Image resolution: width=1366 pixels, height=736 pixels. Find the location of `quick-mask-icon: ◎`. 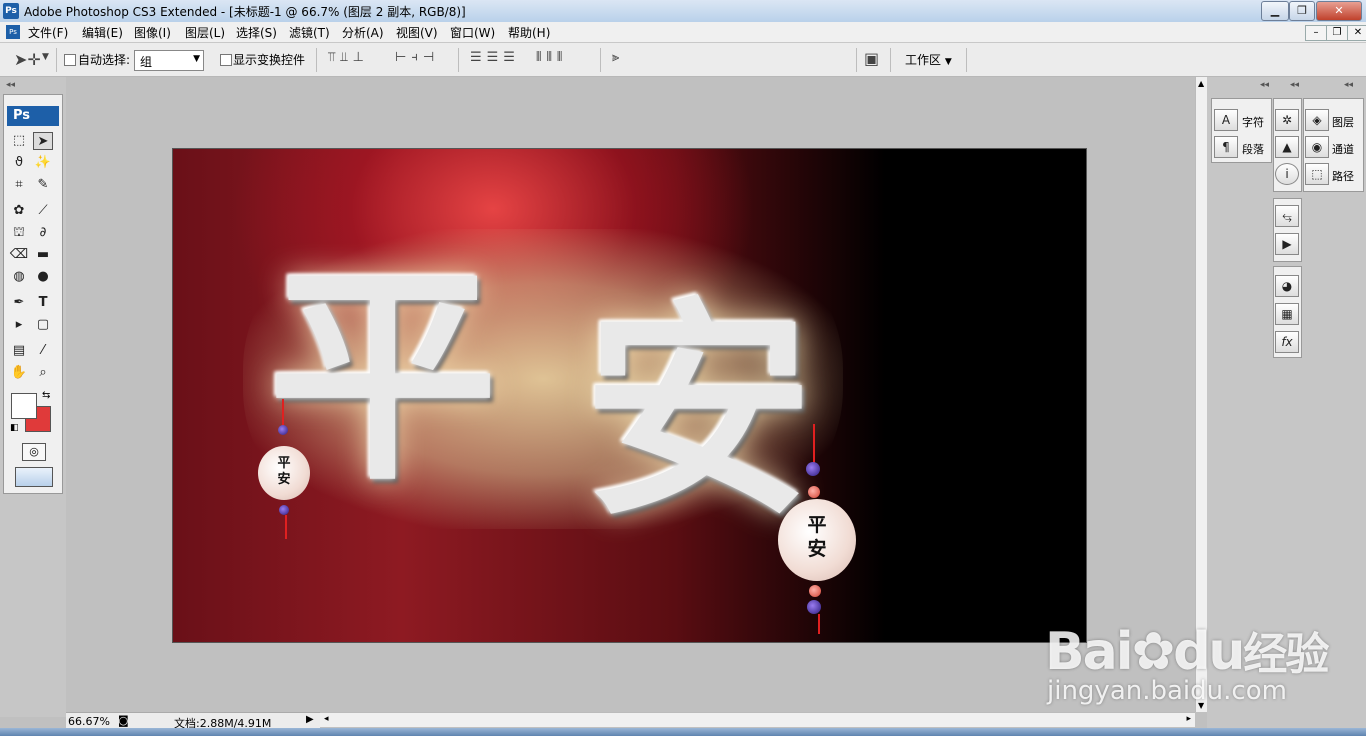

quick-mask-icon: ◎ is located at coordinates (34, 452).